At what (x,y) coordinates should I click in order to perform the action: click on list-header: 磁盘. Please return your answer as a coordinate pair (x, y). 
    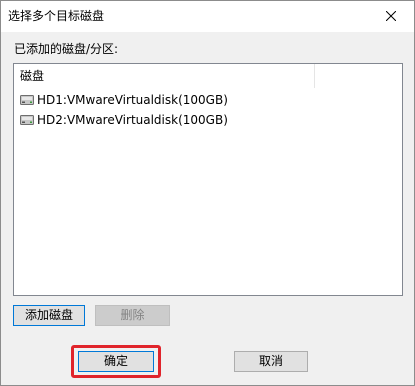
    Looking at the image, I should click on (208, 76).